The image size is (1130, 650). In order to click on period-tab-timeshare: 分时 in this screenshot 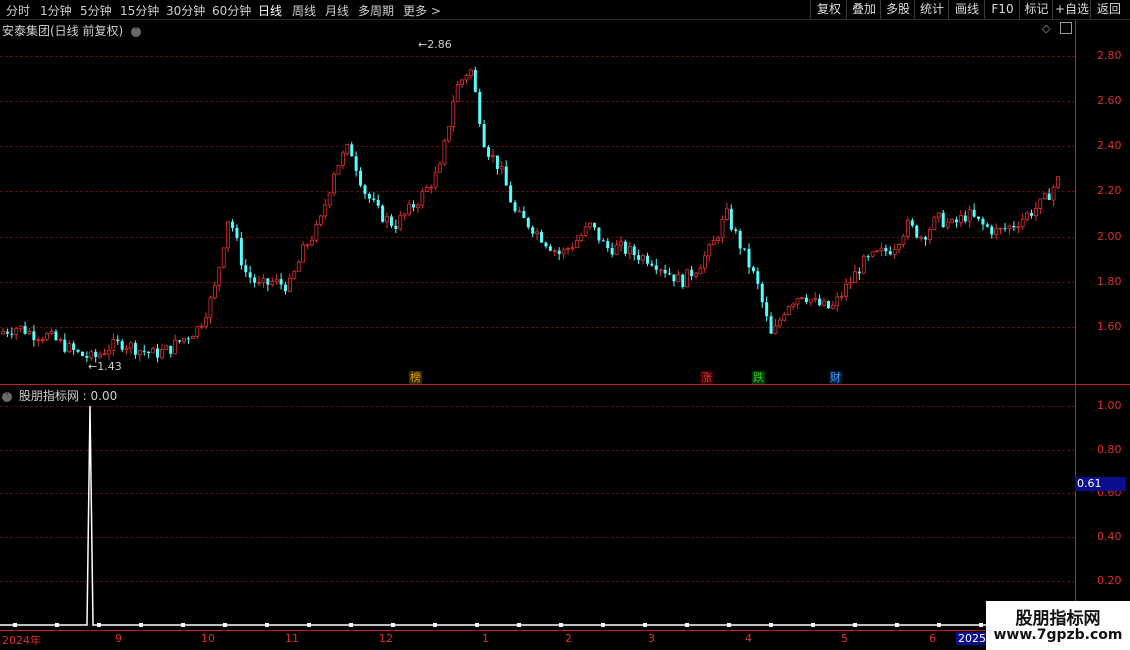, I will do `click(18, 10)`.